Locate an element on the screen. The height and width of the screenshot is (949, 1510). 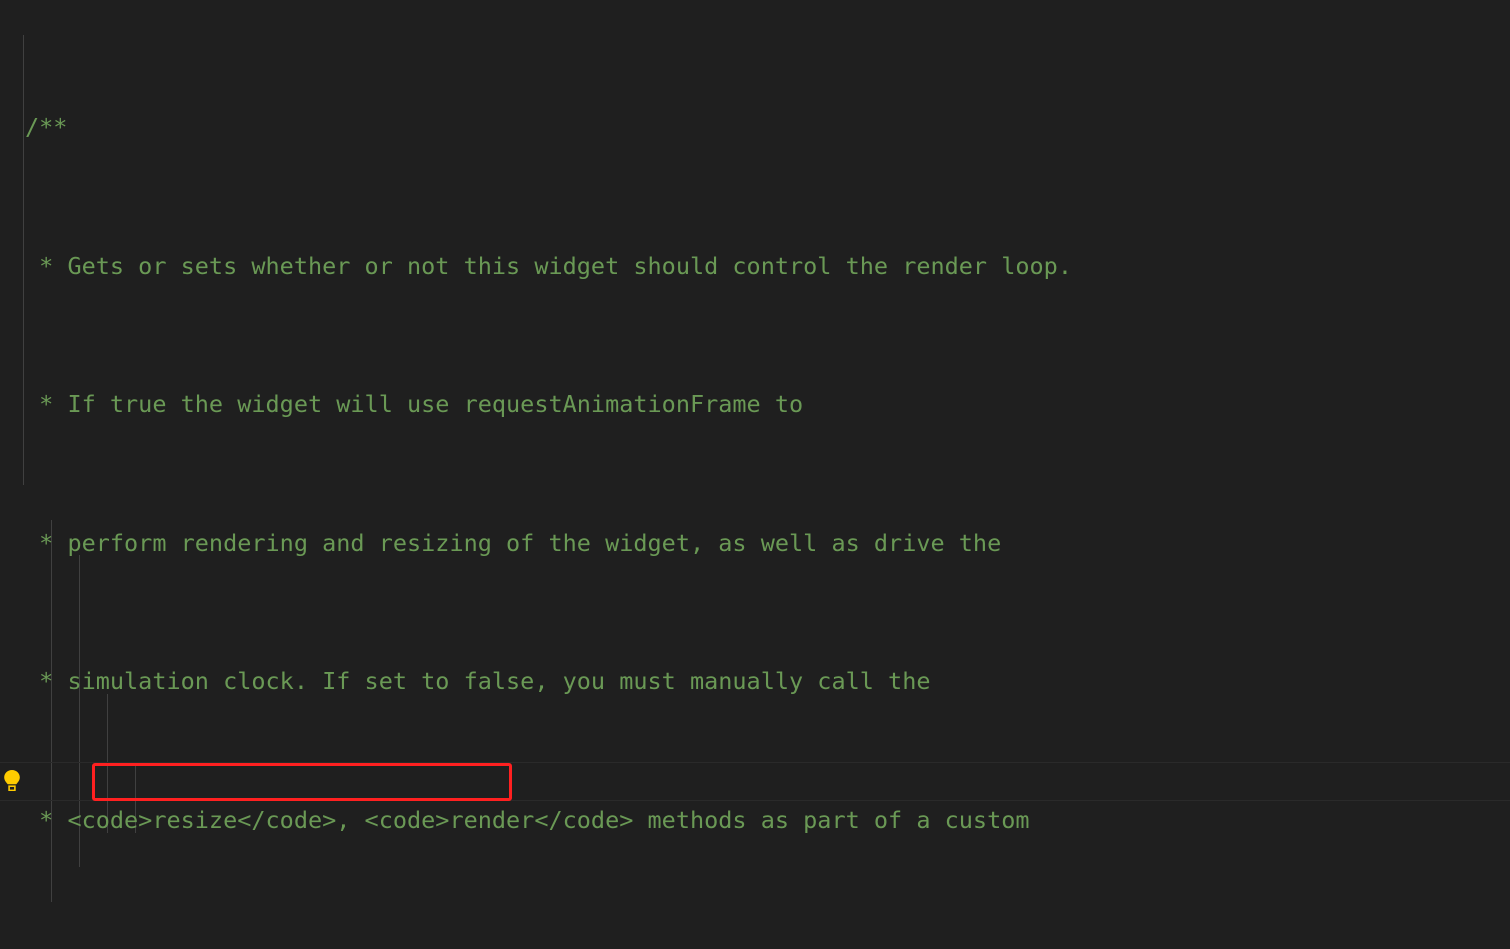
lightbulb-icon is located at coordinates (12, 780).